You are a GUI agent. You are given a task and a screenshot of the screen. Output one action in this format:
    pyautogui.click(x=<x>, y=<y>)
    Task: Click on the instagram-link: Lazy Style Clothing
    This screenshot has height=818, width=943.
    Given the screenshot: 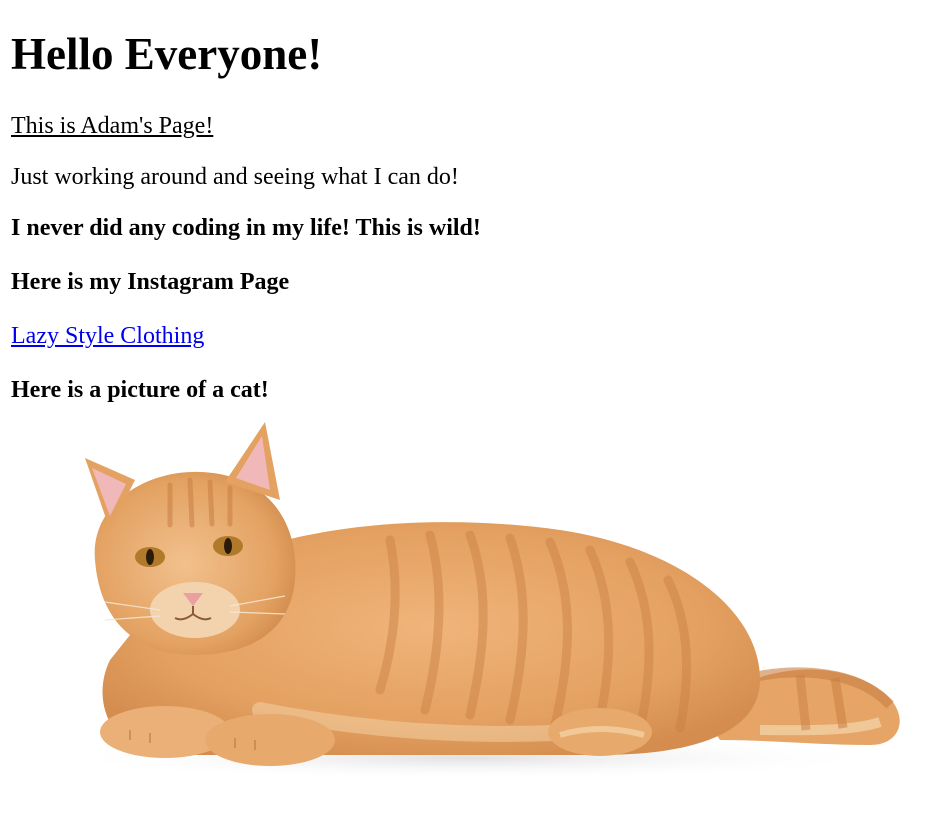 What is the action you would take?
    pyautogui.click(x=107, y=336)
    